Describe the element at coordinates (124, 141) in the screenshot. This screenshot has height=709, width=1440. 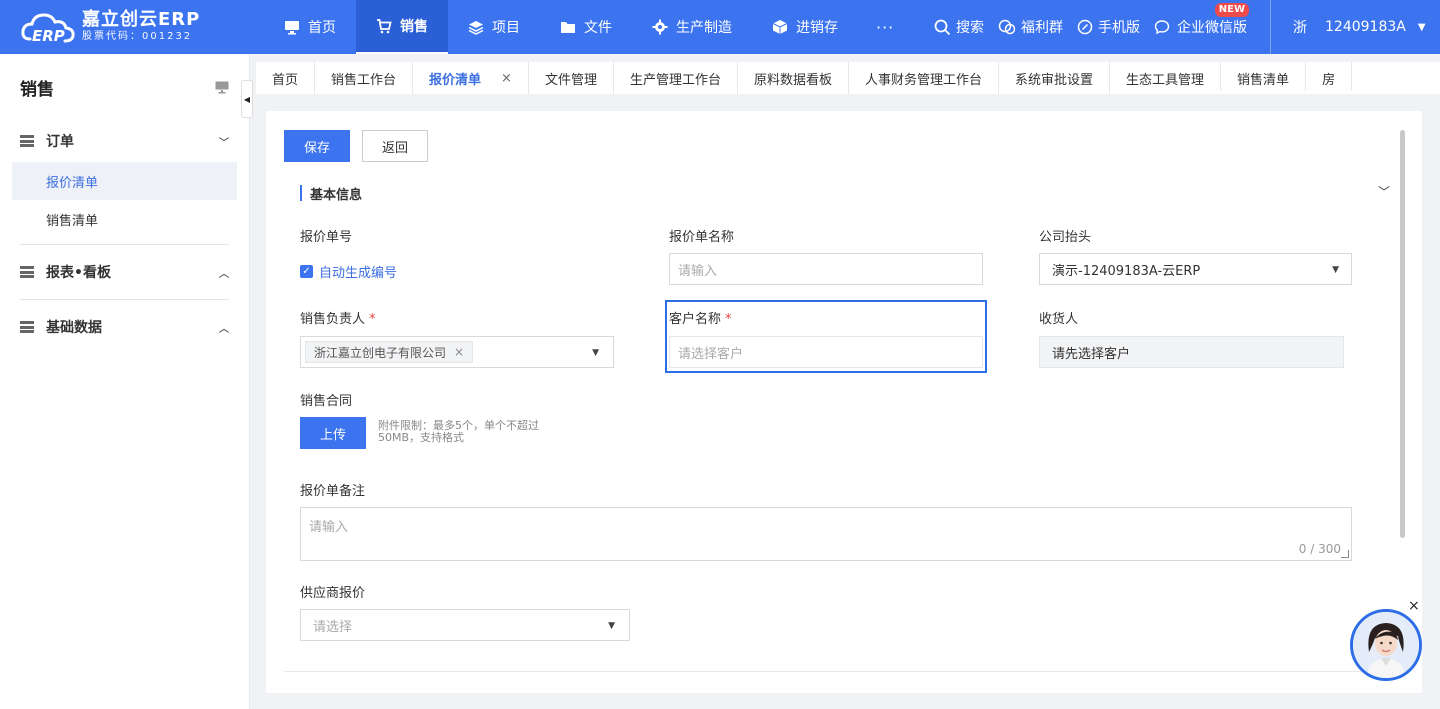
I see `sidebar-group-orders: 订单 ﹀` at that location.